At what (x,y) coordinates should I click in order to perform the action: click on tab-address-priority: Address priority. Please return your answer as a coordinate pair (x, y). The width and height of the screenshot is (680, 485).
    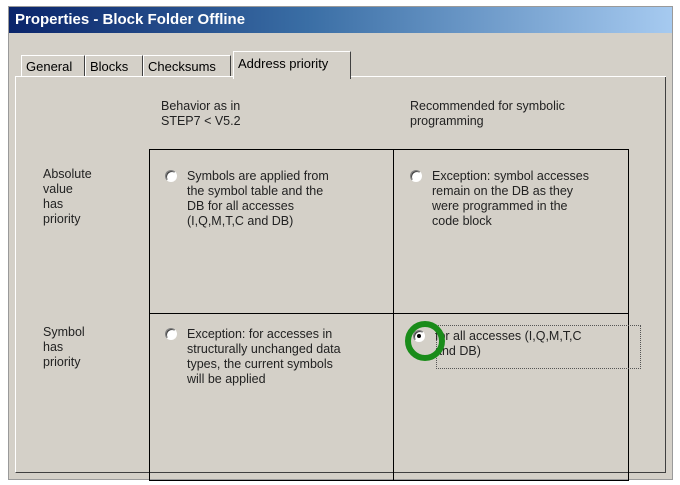
    Looking at the image, I should click on (292, 65).